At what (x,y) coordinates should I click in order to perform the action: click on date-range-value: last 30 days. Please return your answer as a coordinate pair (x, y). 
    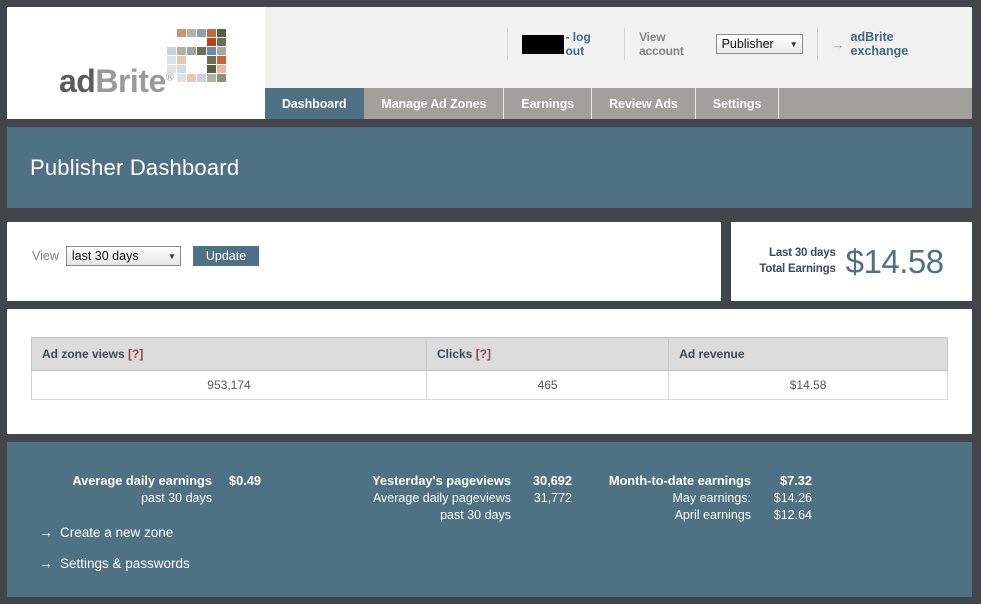
    Looking at the image, I should click on (105, 256).